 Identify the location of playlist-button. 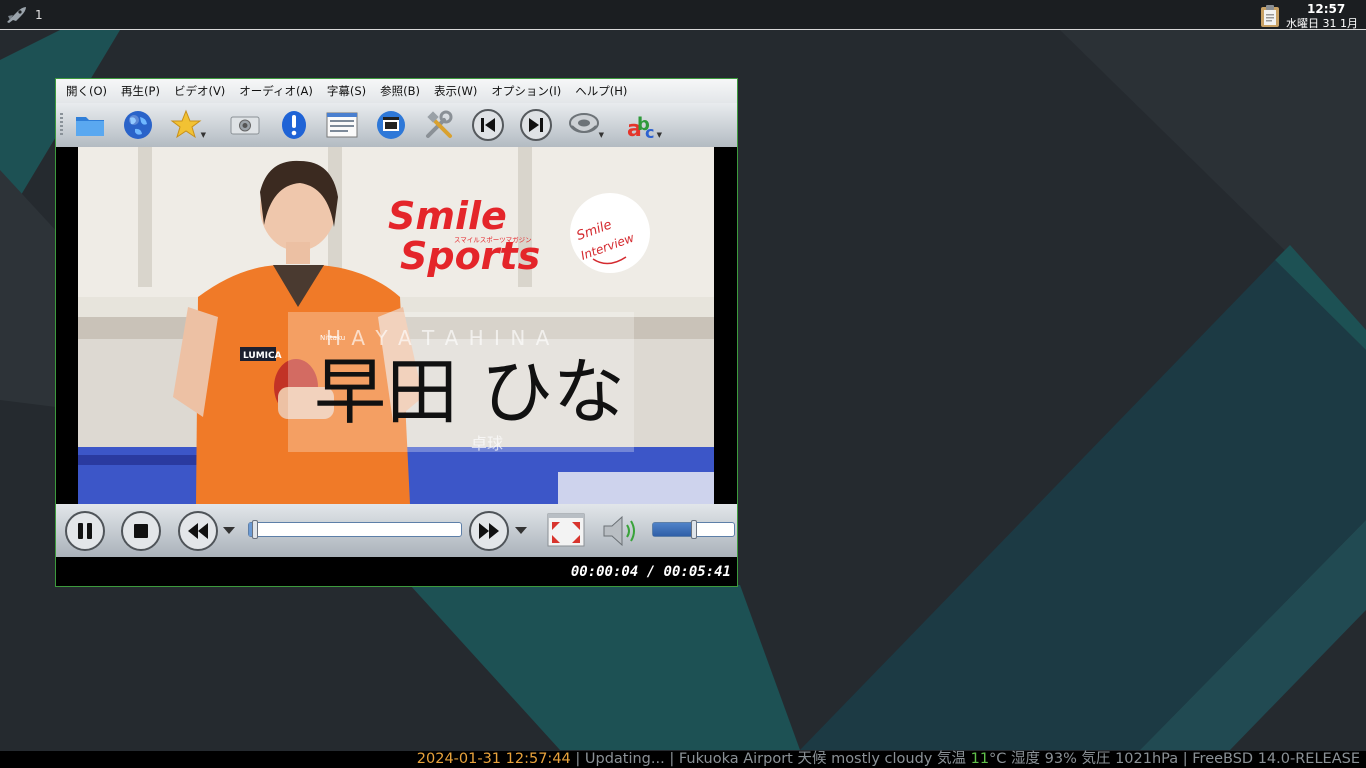
(342, 125).